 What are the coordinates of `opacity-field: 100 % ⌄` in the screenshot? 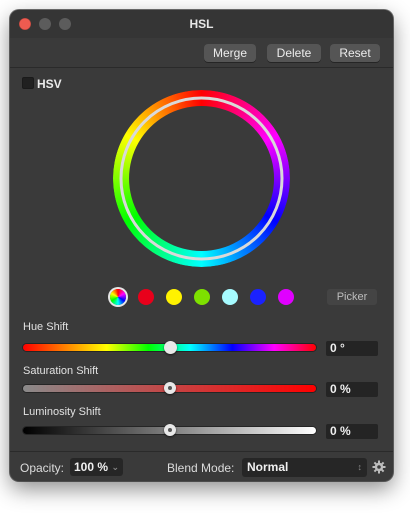 It's located at (96, 467).